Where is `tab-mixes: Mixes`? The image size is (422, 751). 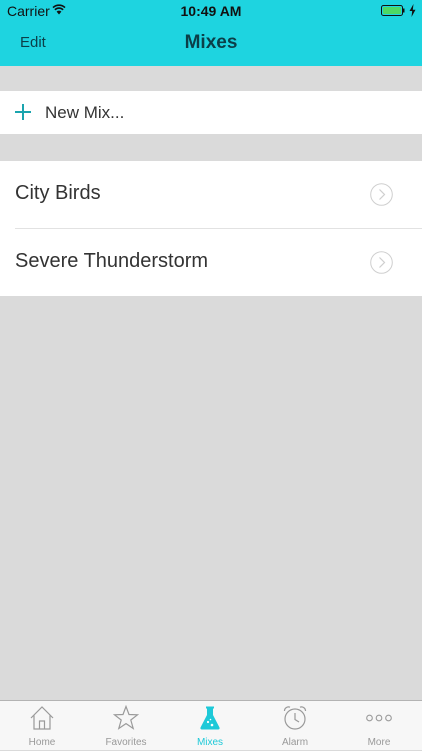 tab-mixes: Mixes is located at coordinates (210, 726).